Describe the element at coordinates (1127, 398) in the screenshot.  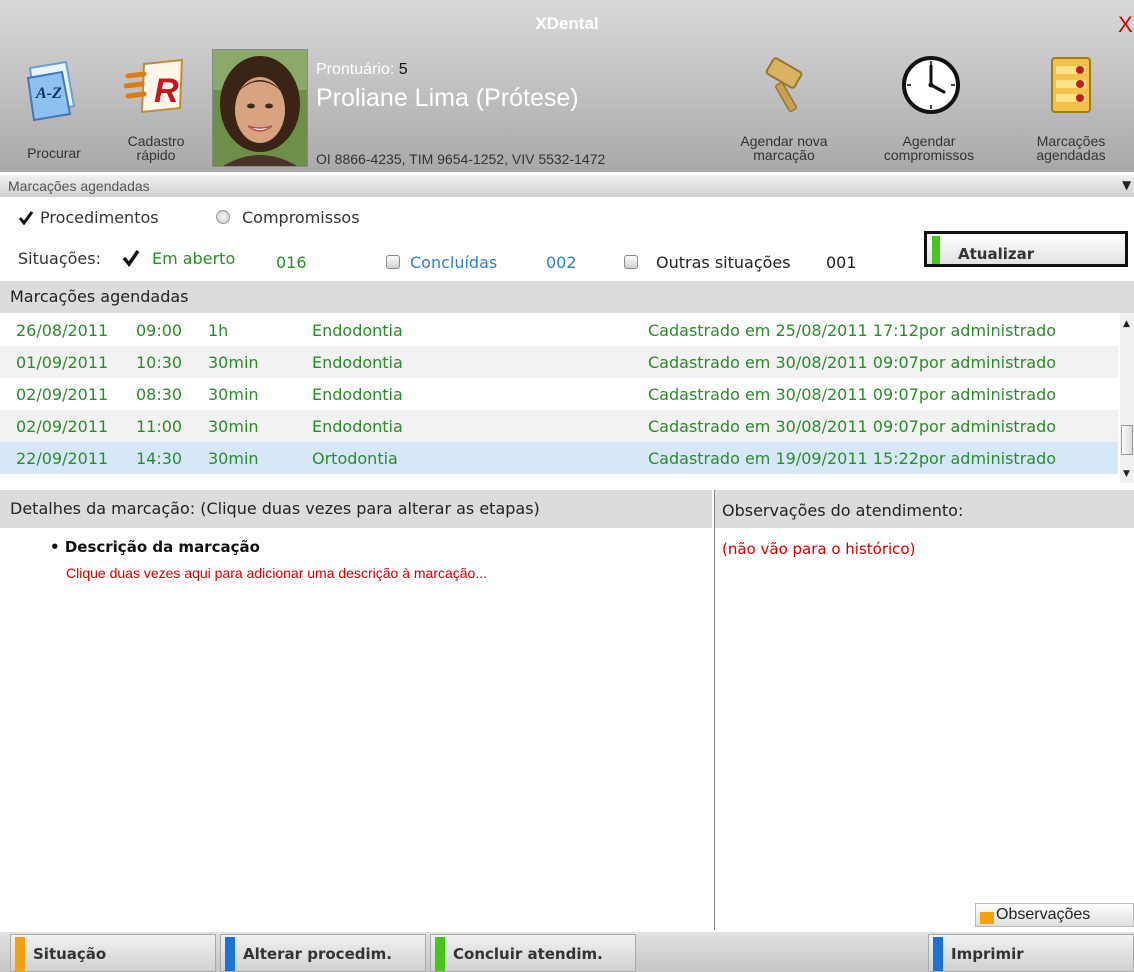
I see `list-scrollbar: ▲ ▼` at that location.